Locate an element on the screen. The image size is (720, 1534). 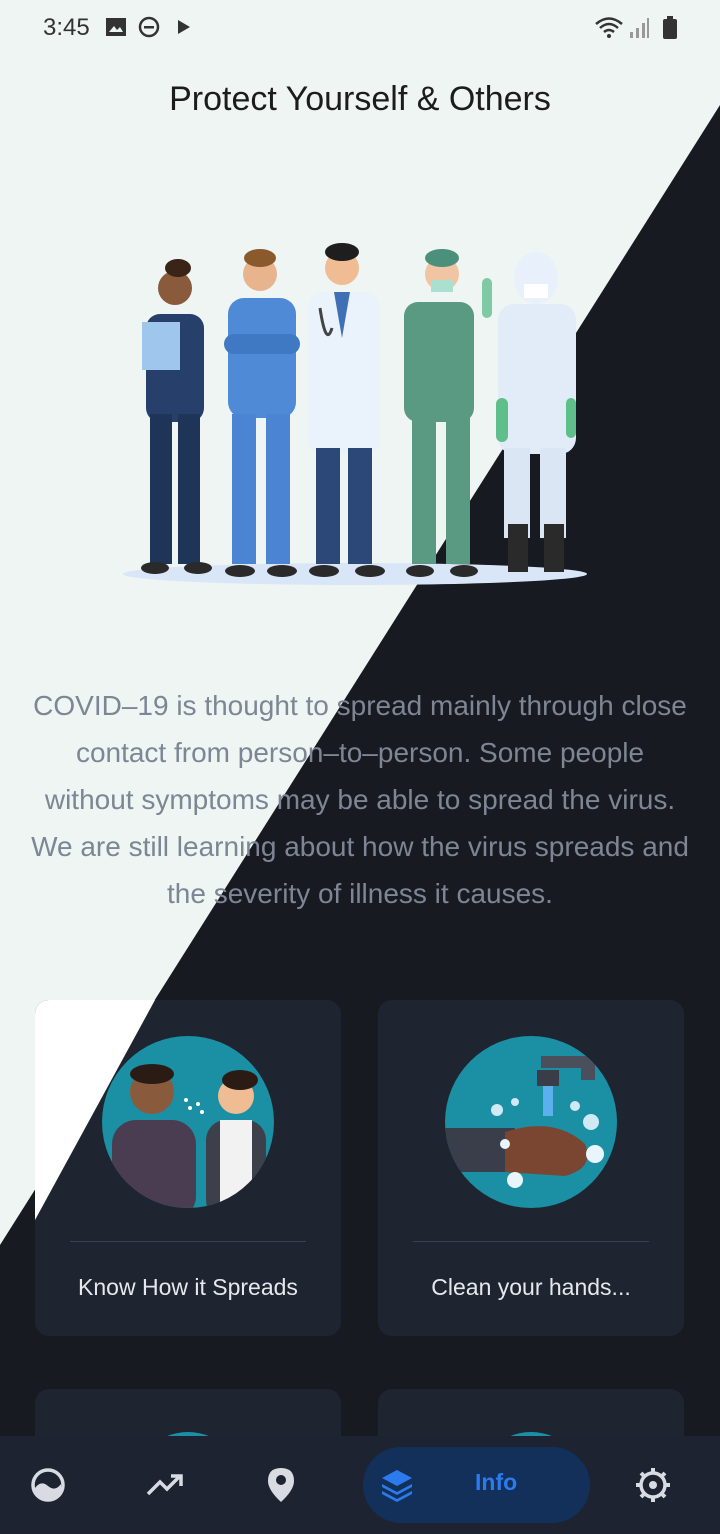
nav-info-icon-wrap is located at coordinates (397, 1485).